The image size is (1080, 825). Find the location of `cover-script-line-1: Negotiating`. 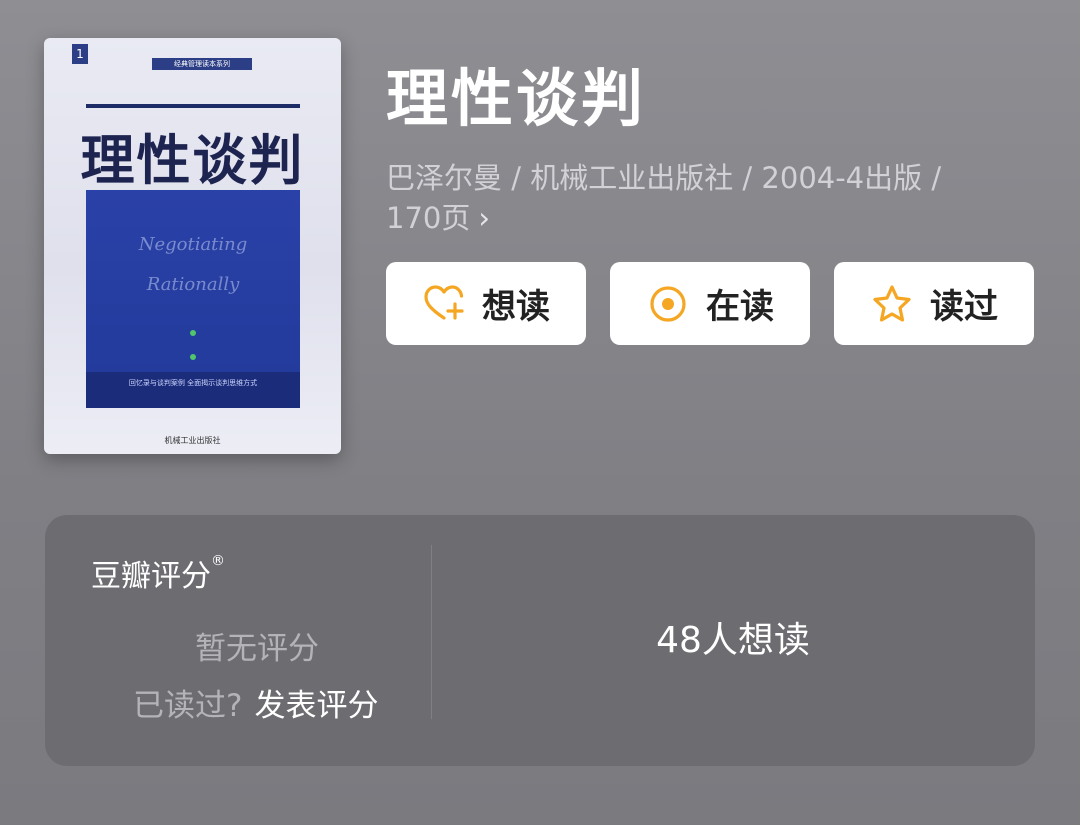

cover-script-line-1: Negotiating is located at coordinates (193, 244).